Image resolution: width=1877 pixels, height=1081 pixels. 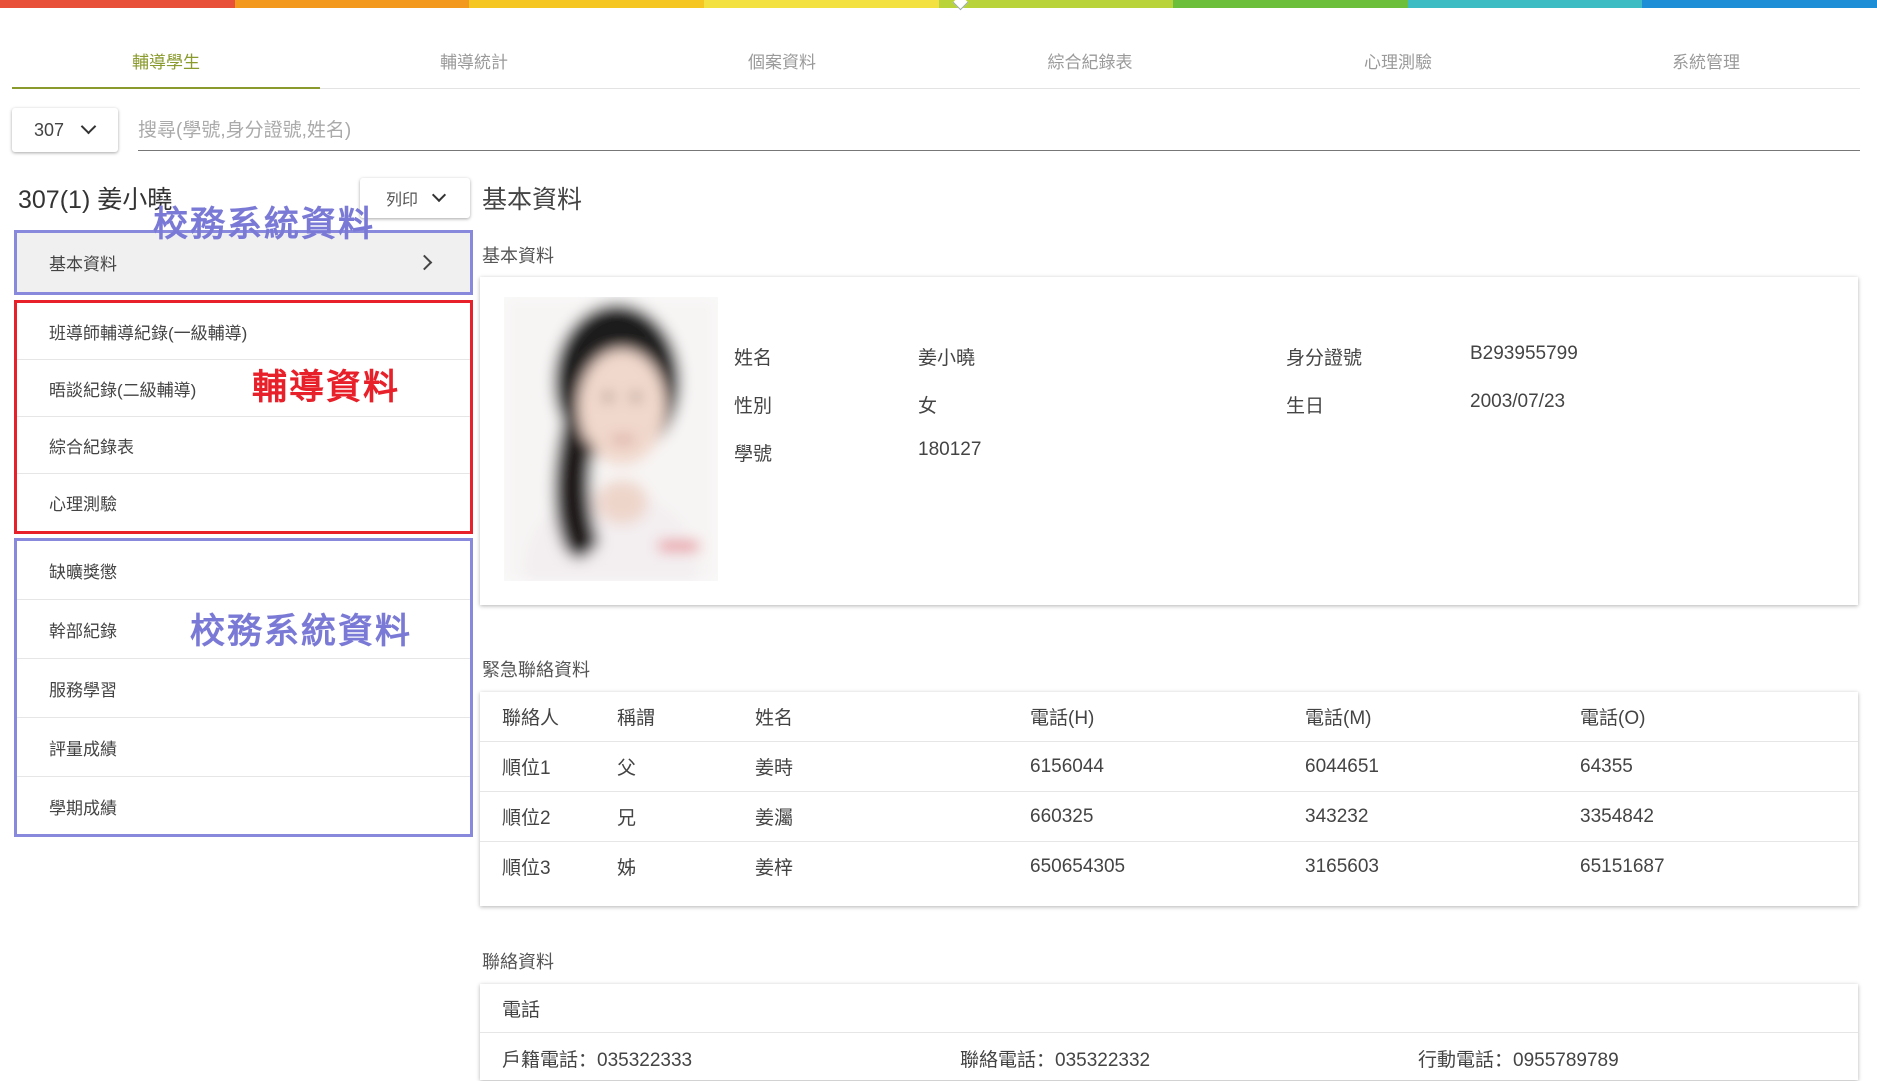 What do you see at coordinates (536, 670) in the screenshot?
I see `section-title-emergency: 緊急聯絡資料` at bounding box center [536, 670].